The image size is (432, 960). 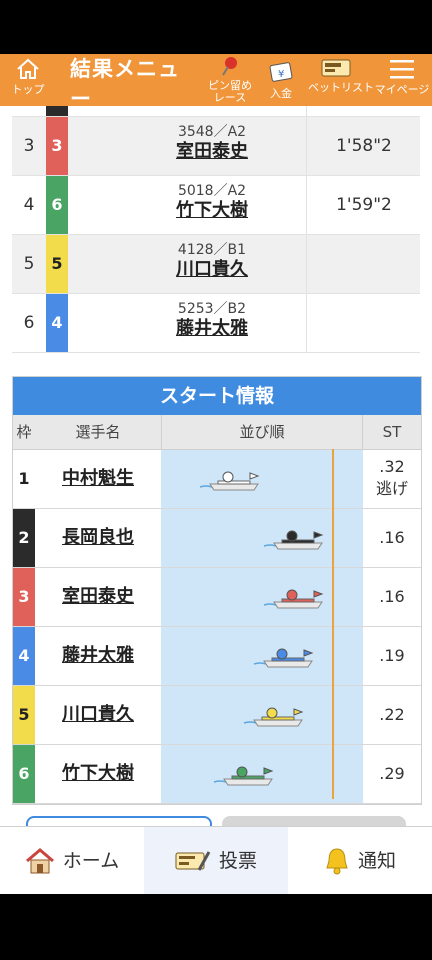 I want to click on start-line, so click(x=333, y=624).